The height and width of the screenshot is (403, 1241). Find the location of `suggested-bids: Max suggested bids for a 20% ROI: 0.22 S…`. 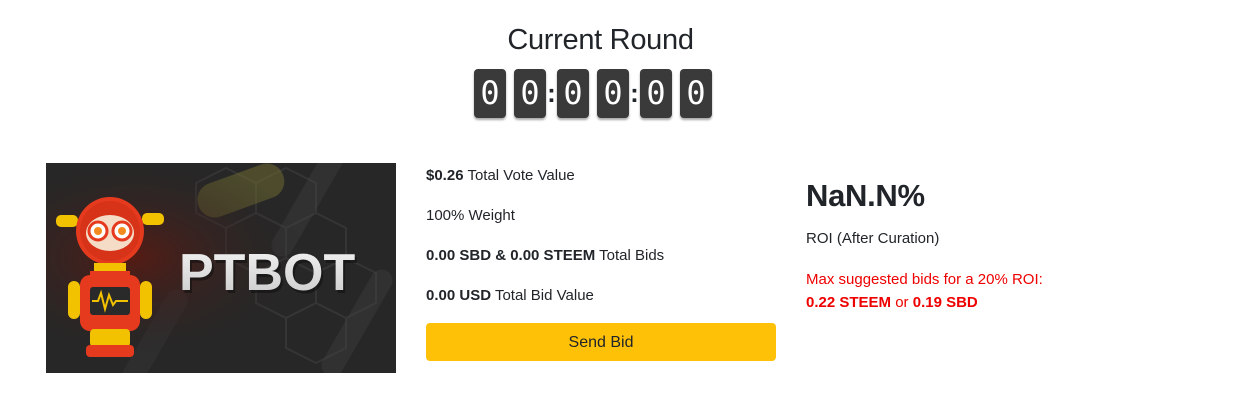

suggested-bids: Max suggested bids for a 20% ROI: 0.22 S… is located at coordinates (924, 291).